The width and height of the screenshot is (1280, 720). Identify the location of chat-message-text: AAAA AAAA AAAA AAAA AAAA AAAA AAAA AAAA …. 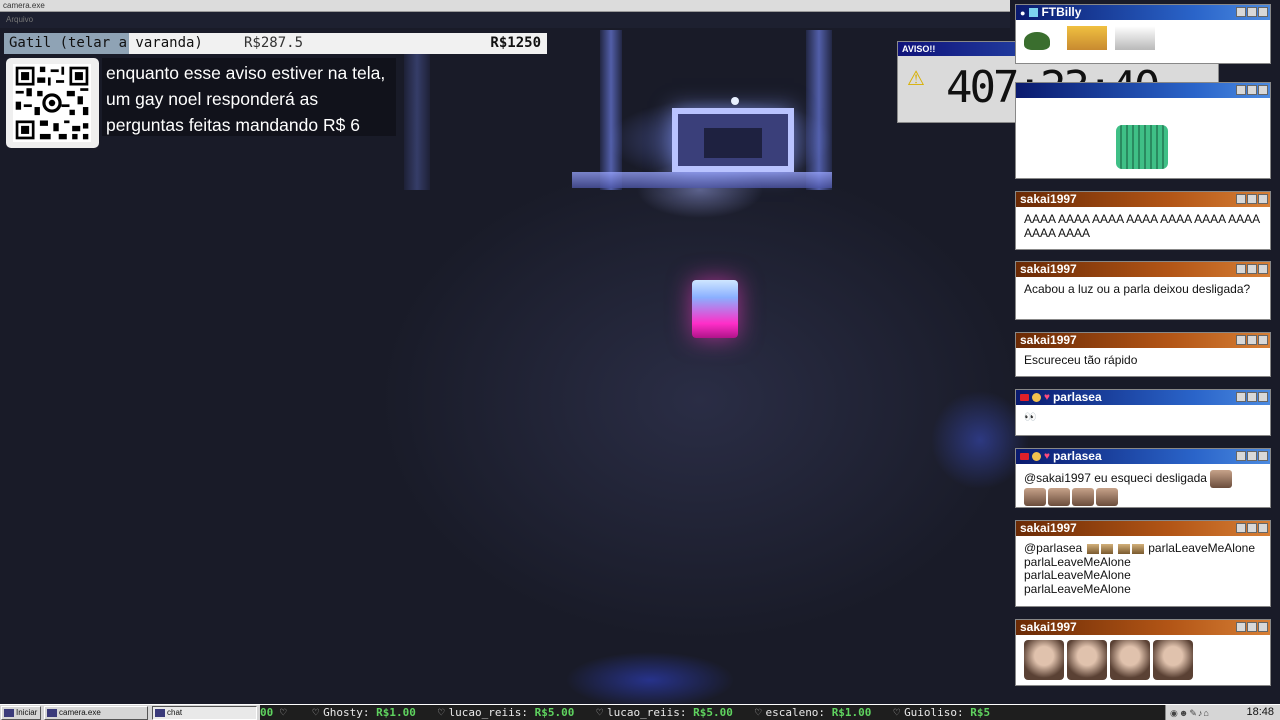
(1142, 226).